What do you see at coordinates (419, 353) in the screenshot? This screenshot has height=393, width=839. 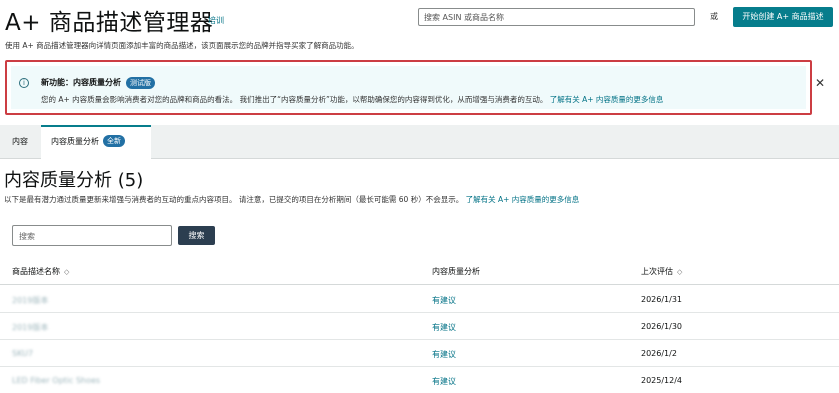 I see `table-row: SKU7 有建议 2026/1/2` at bounding box center [419, 353].